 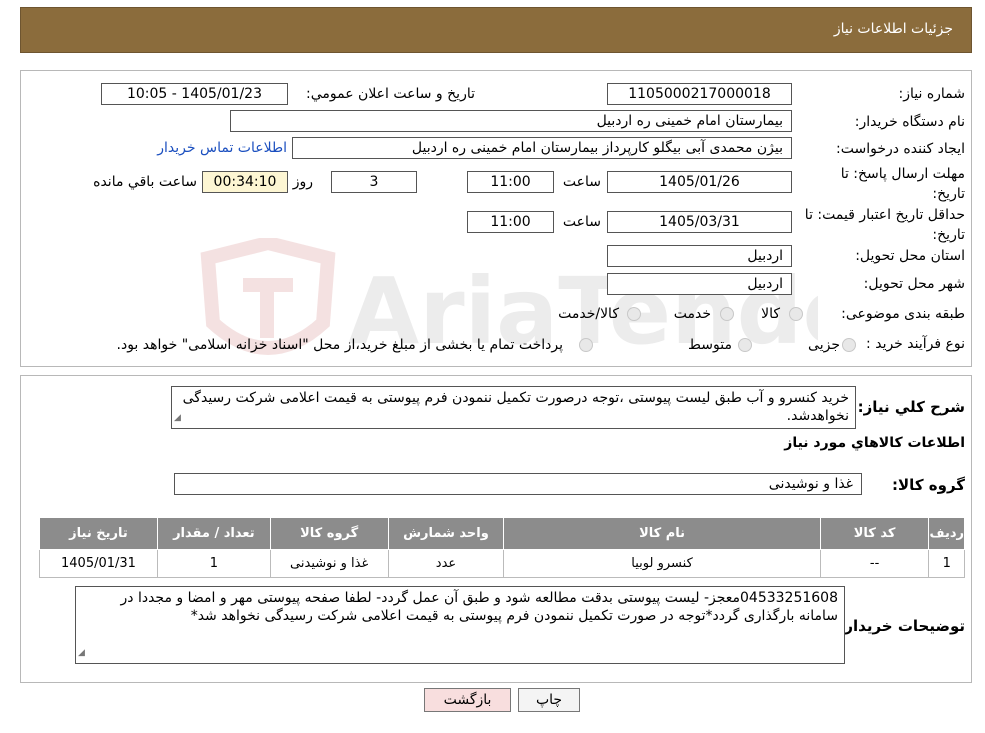 What do you see at coordinates (901, 626) in the screenshot?
I see `buyer-notes-label: توضیحات خریدار:` at bounding box center [901, 626].